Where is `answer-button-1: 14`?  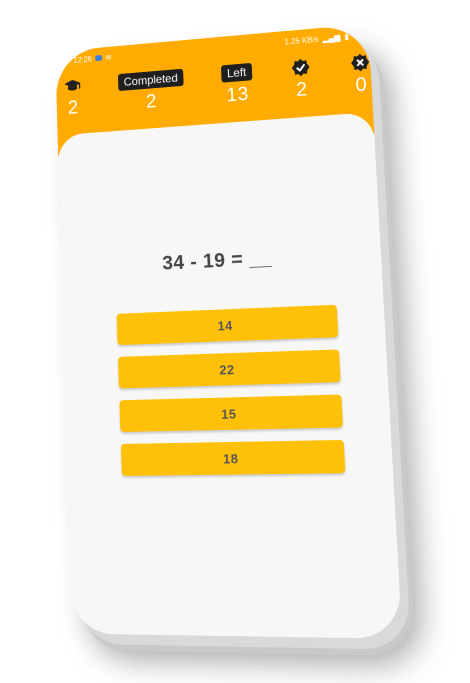
answer-button-1: 14 is located at coordinates (228, 325).